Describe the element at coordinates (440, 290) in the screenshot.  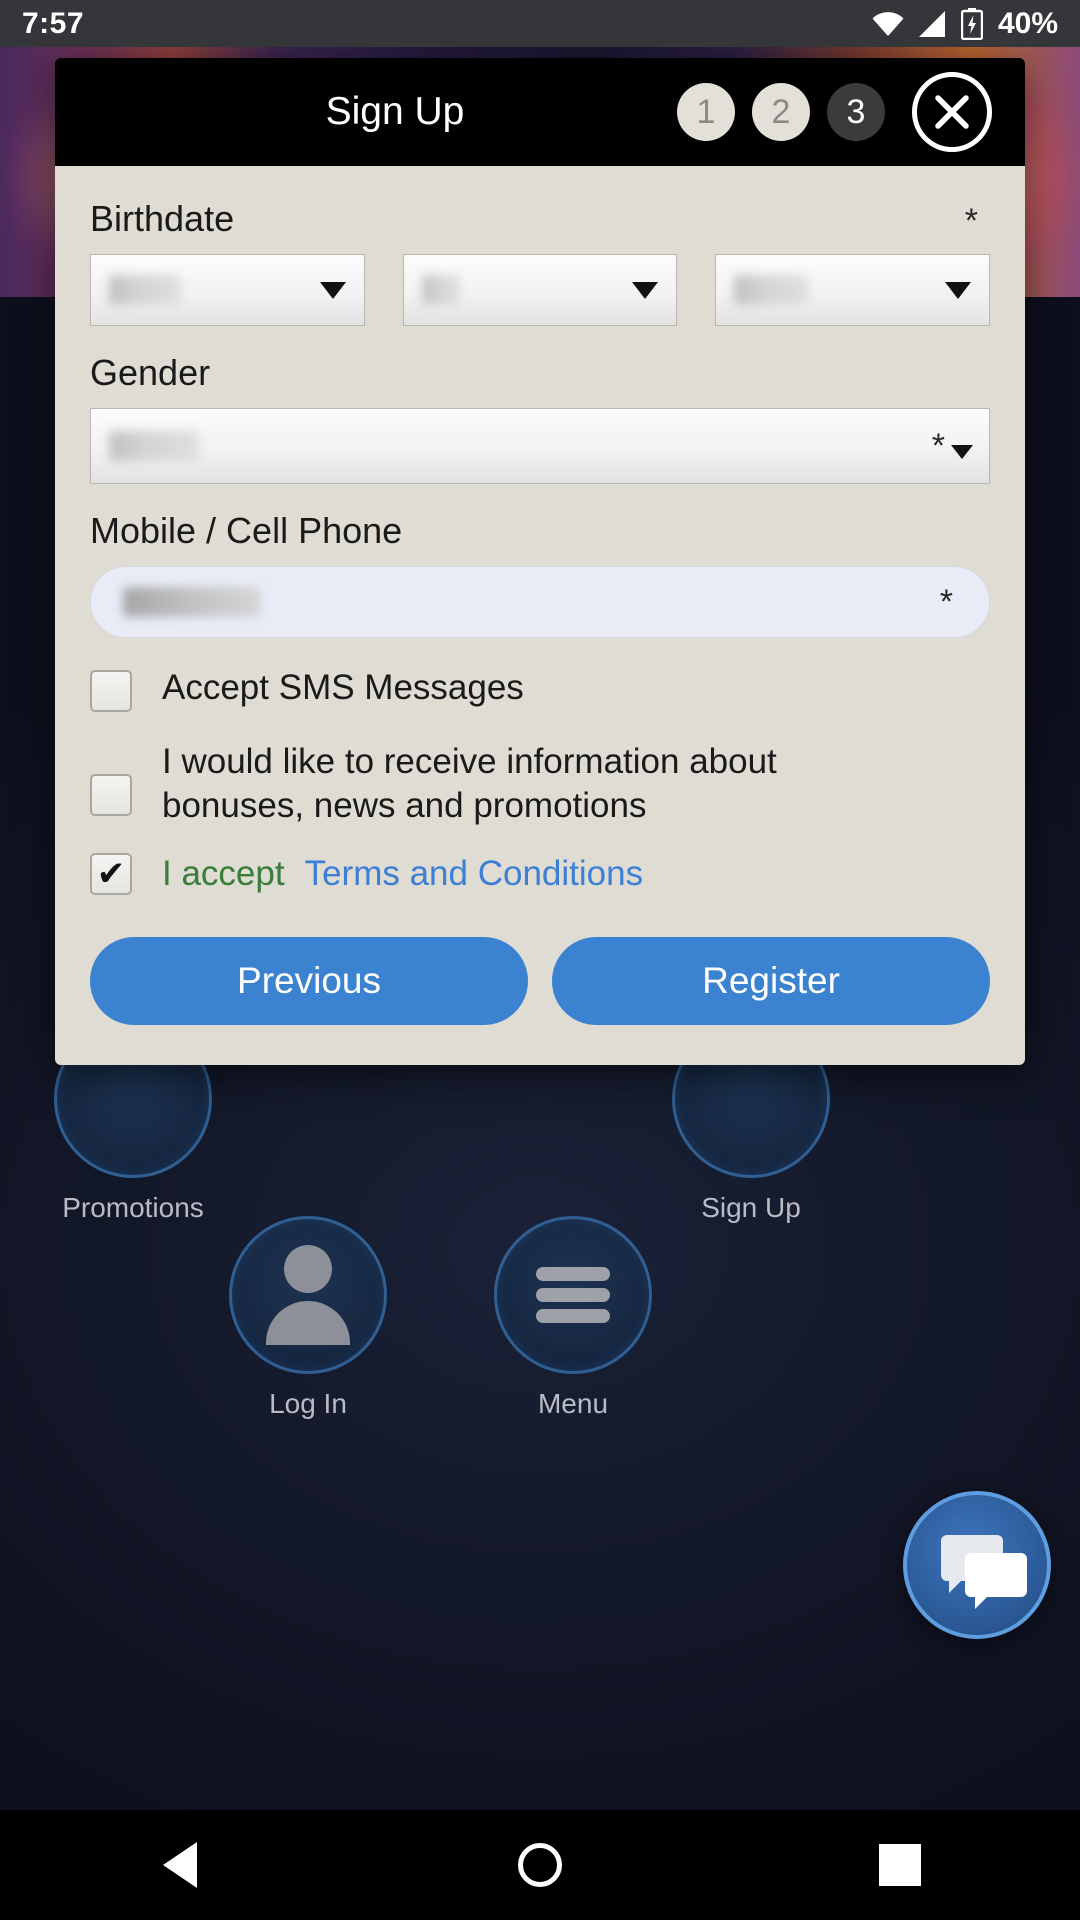
I see `birthdate-month-value` at that location.